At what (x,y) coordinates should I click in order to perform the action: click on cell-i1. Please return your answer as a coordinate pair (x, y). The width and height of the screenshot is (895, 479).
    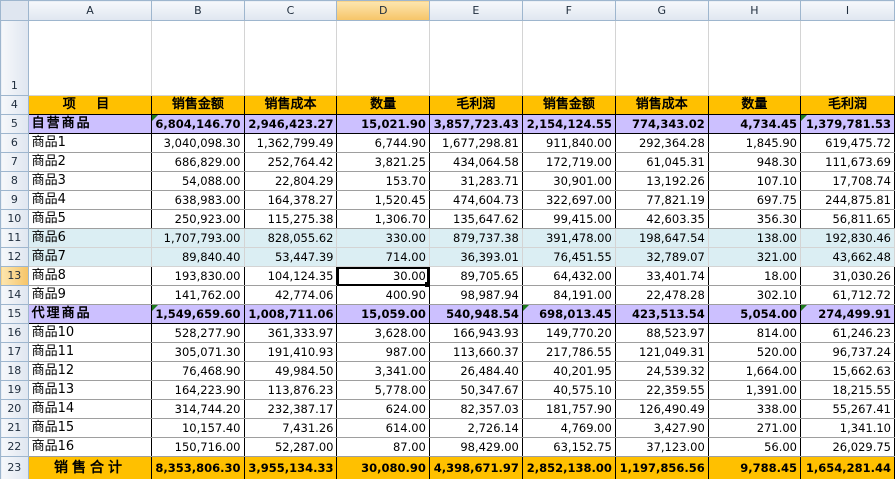
    Looking at the image, I should click on (847, 58).